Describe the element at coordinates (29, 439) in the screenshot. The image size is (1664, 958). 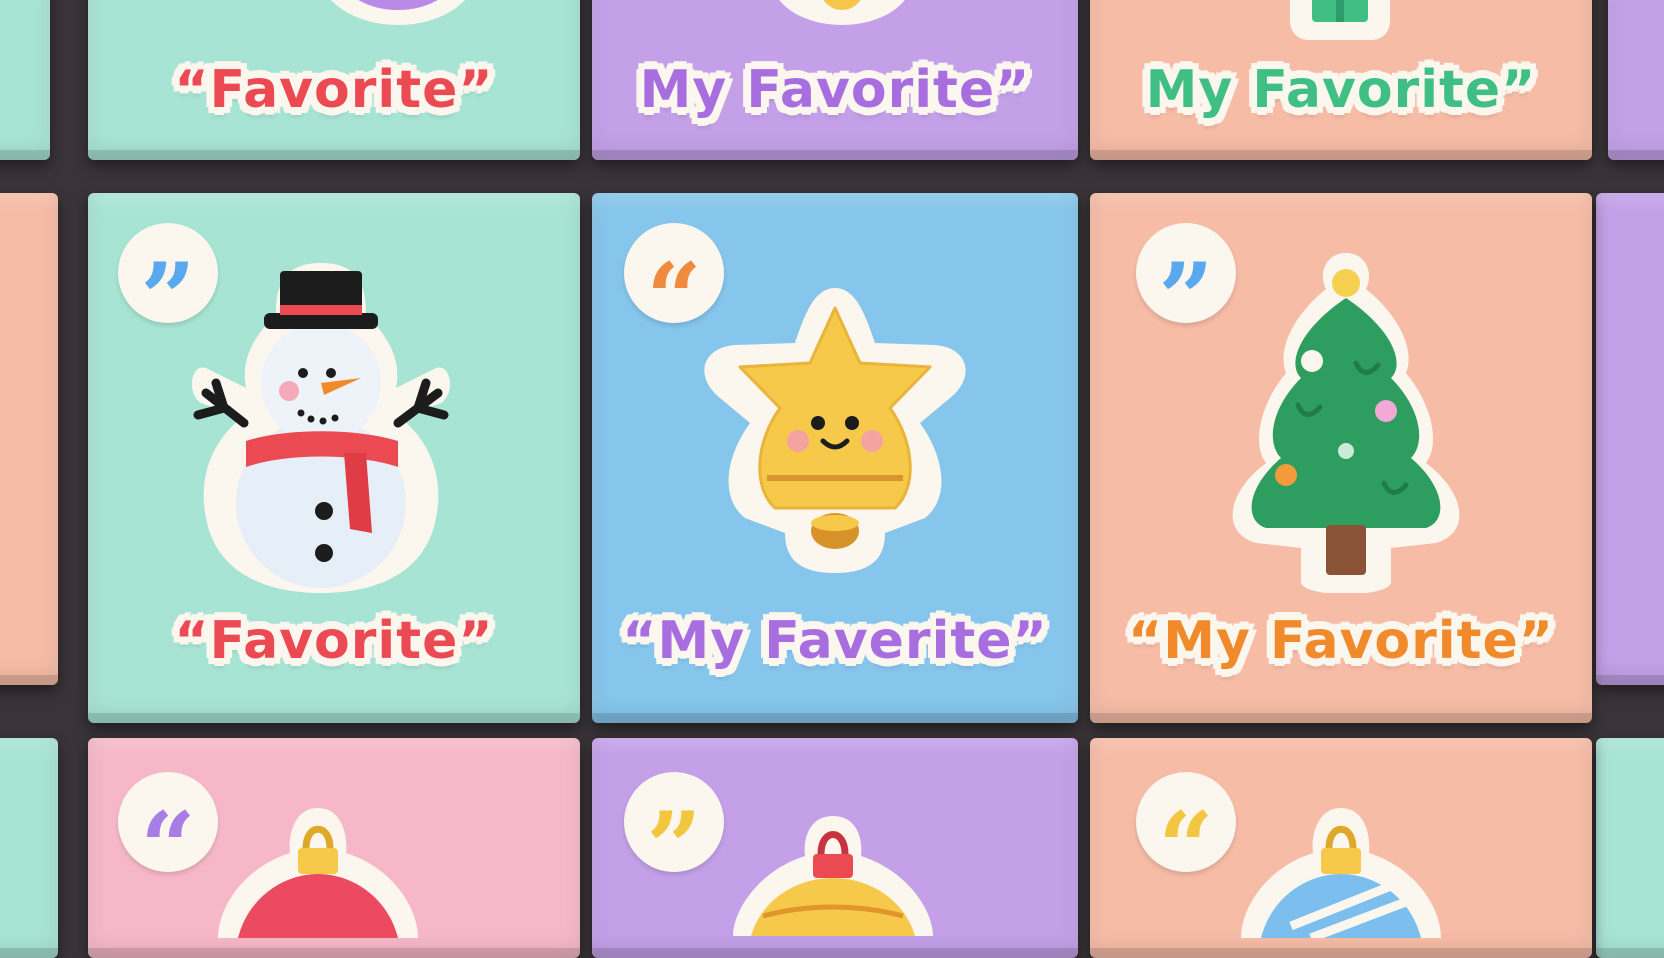
I see `edge-box-left-mid` at that location.